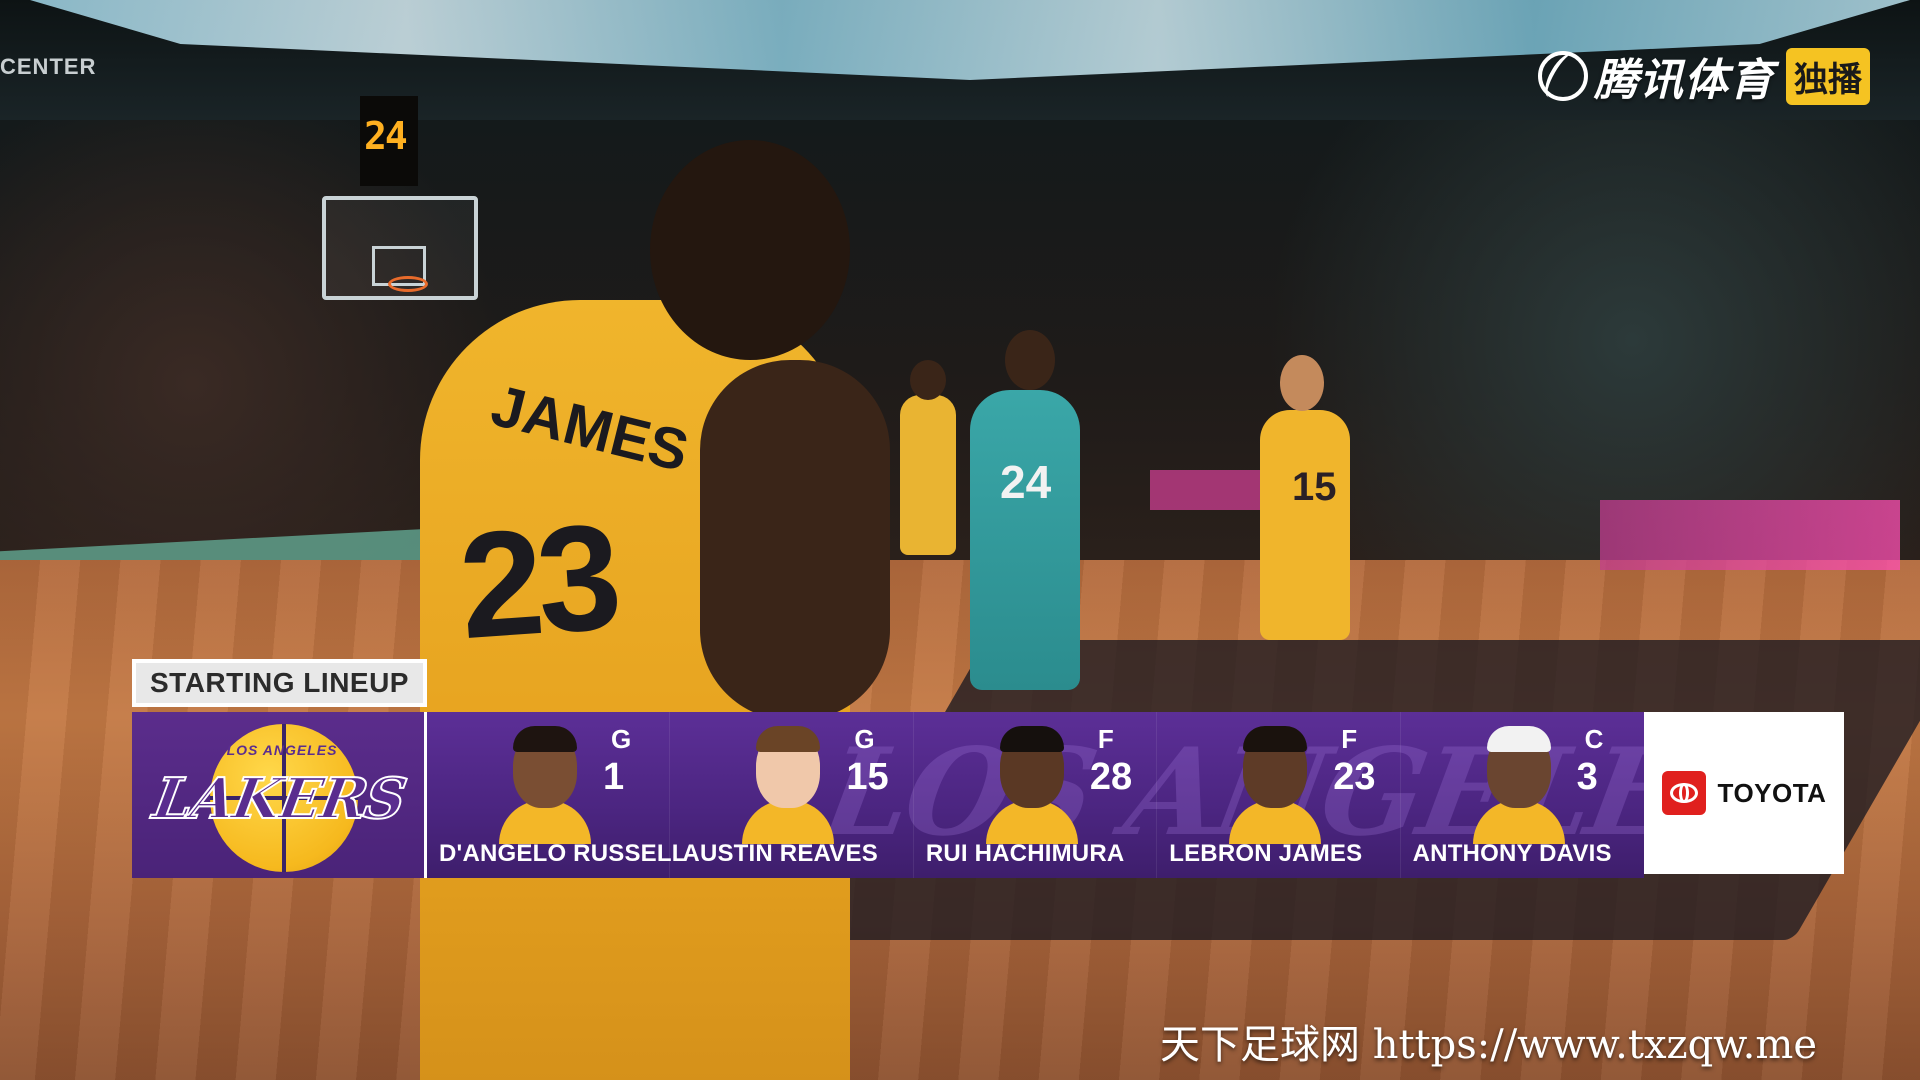 The height and width of the screenshot is (1080, 1920). Describe the element at coordinates (928, 380) in the screenshot. I see `background-player-head` at that location.